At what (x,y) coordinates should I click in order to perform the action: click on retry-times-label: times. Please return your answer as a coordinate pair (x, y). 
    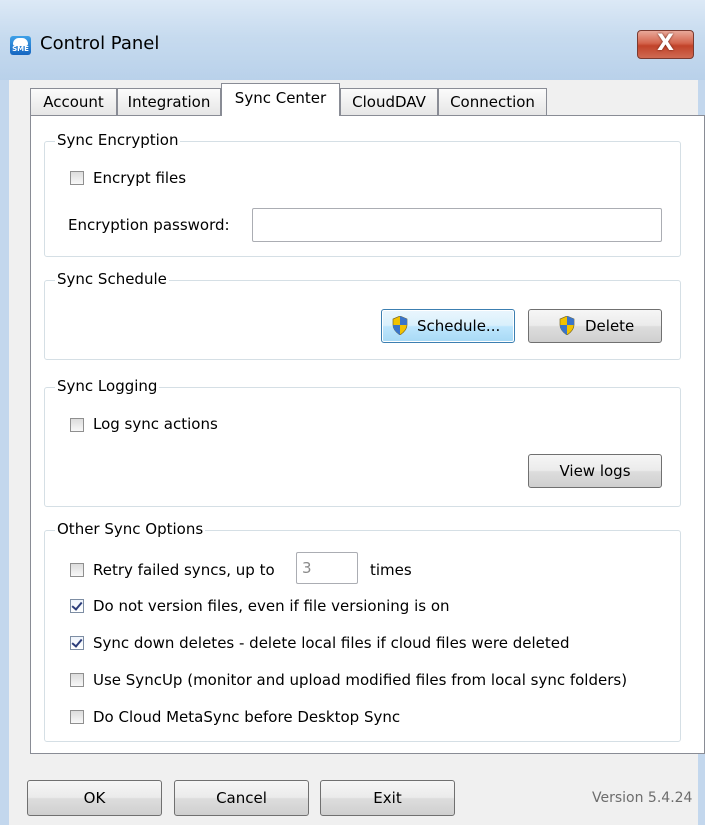
    Looking at the image, I should click on (391, 570).